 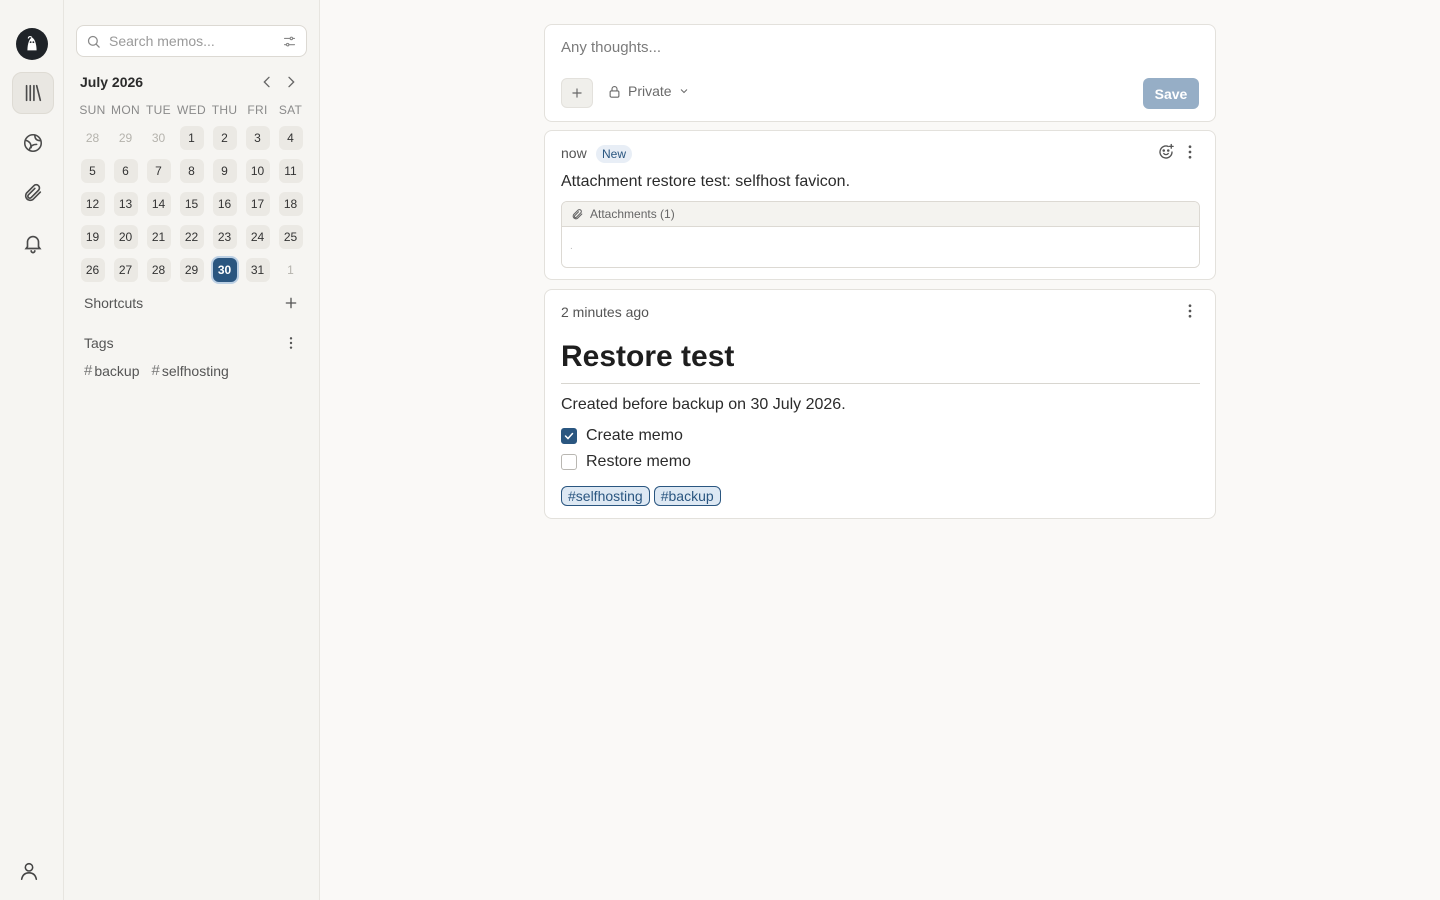 I want to click on calendar-header: July 2026, so click(x=195, y=82).